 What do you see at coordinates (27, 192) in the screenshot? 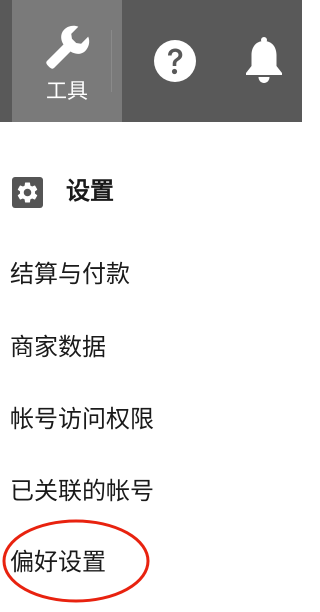
I see `gear-icon` at bounding box center [27, 192].